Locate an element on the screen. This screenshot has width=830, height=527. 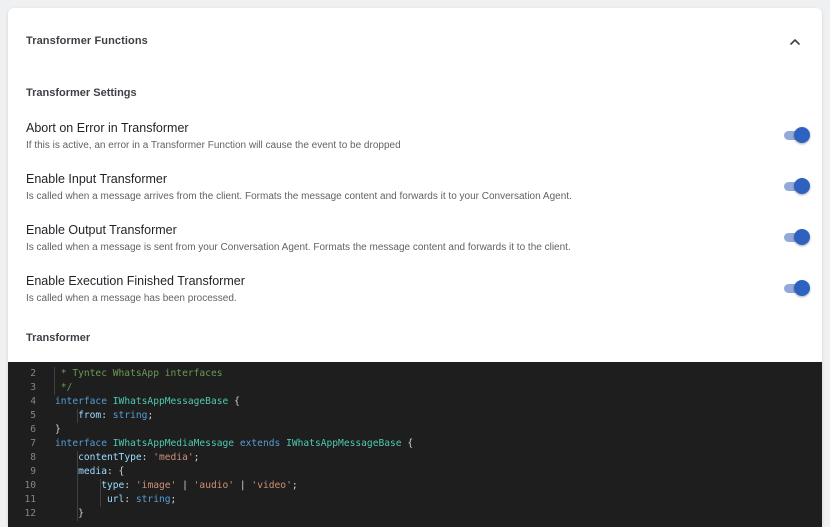
line-number: 3 is located at coordinates (33, 387).